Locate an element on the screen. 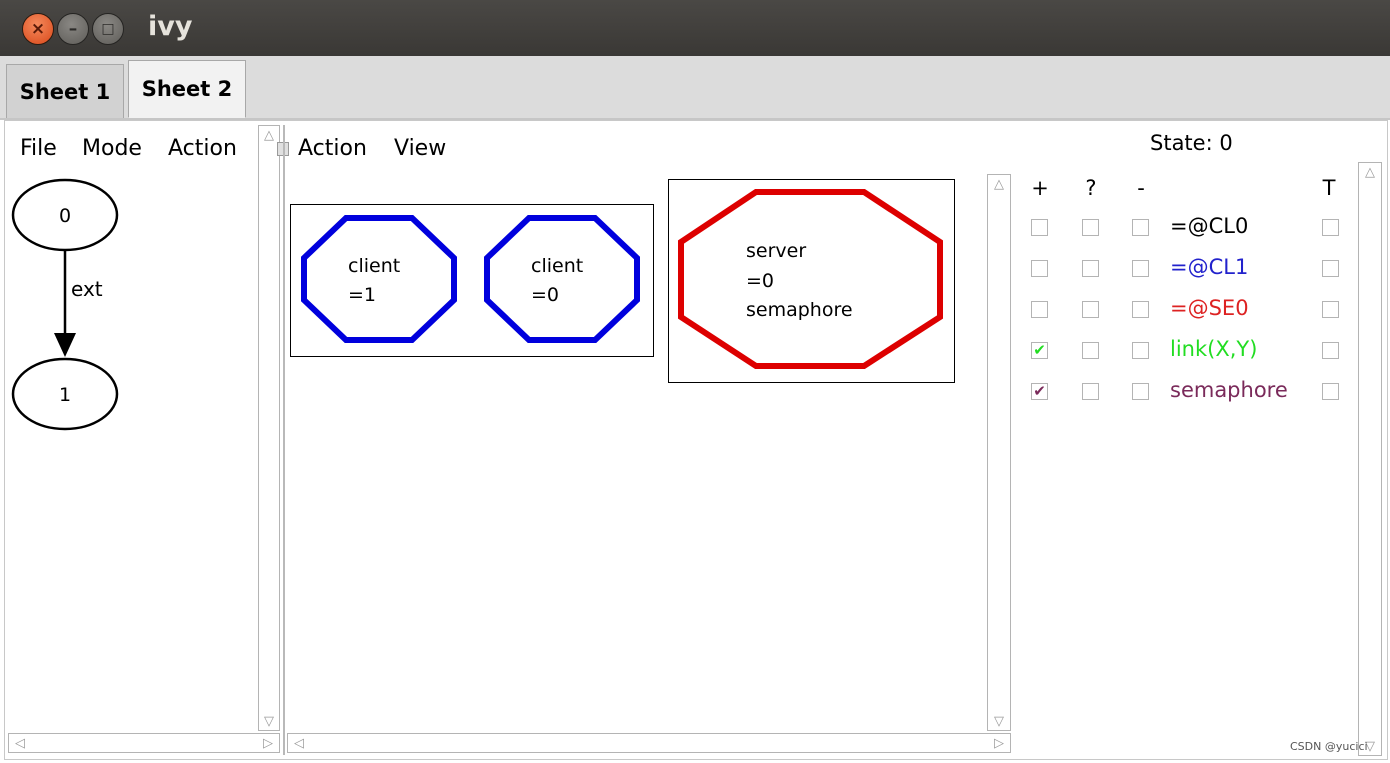 The image size is (1390, 763). menu-action-middle: Action is located at coordinates (332, 148).